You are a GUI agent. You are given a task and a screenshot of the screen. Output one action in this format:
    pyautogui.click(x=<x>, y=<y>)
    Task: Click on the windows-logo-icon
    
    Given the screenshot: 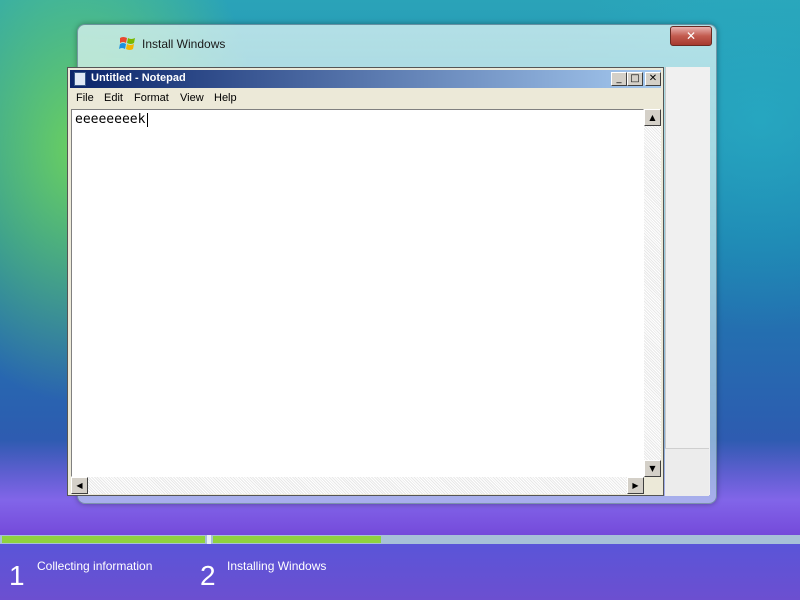 What is the action you would take?
    pyautogui.click(x=127, y=43)
    